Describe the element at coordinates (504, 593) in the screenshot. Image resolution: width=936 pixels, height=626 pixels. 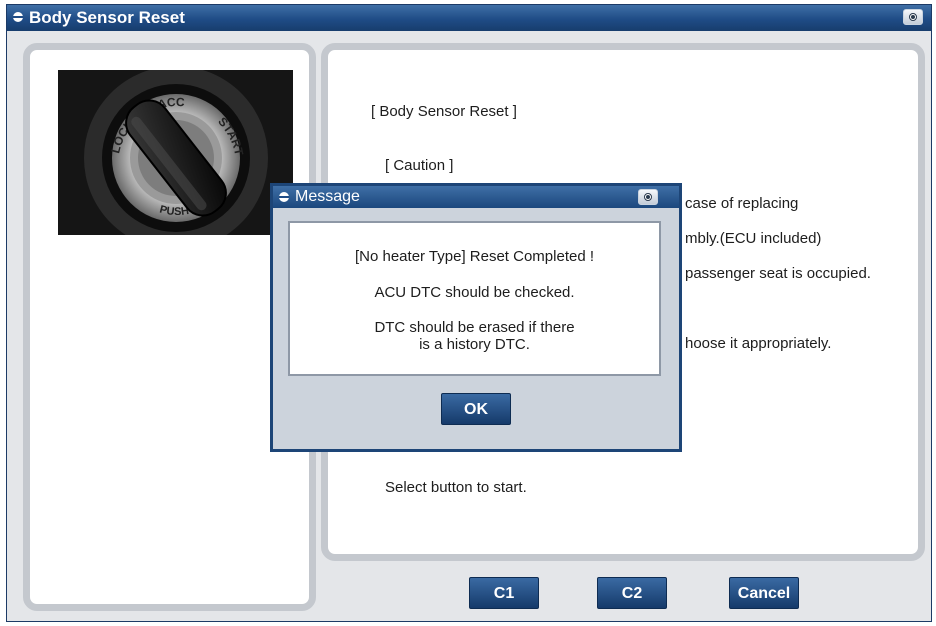
I see `c1-button: C1` at that location.